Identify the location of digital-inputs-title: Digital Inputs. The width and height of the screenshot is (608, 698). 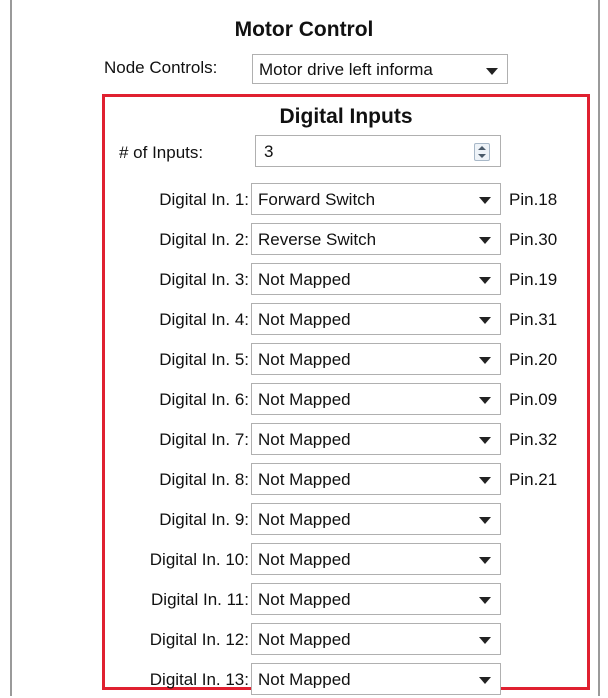
(346, 116).